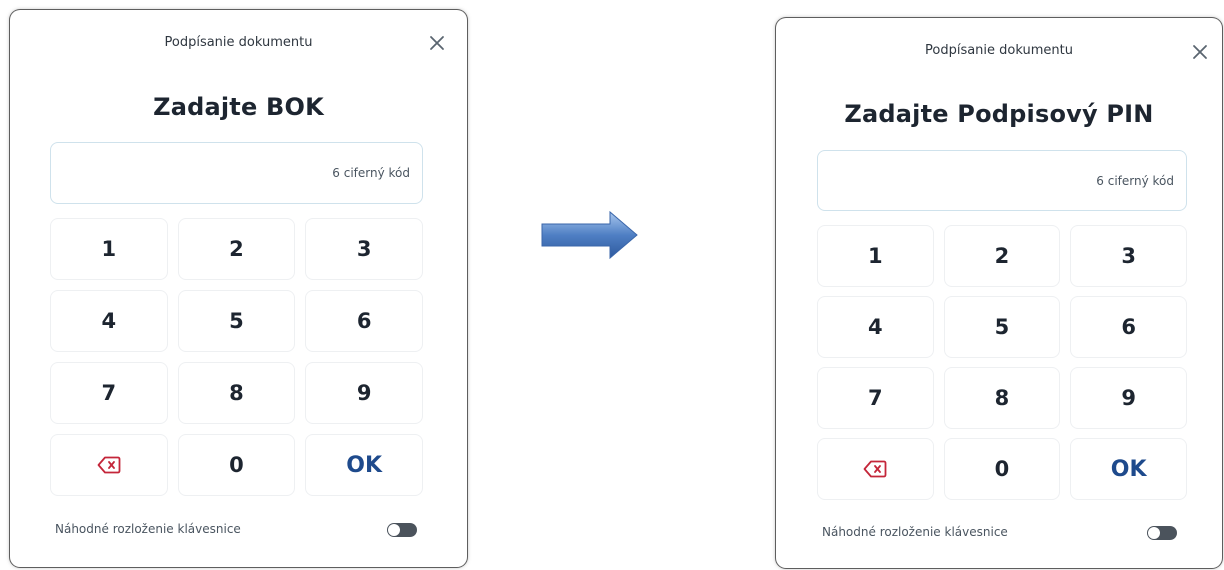  I want to click on right-arrow-icon, so click(590, 238).